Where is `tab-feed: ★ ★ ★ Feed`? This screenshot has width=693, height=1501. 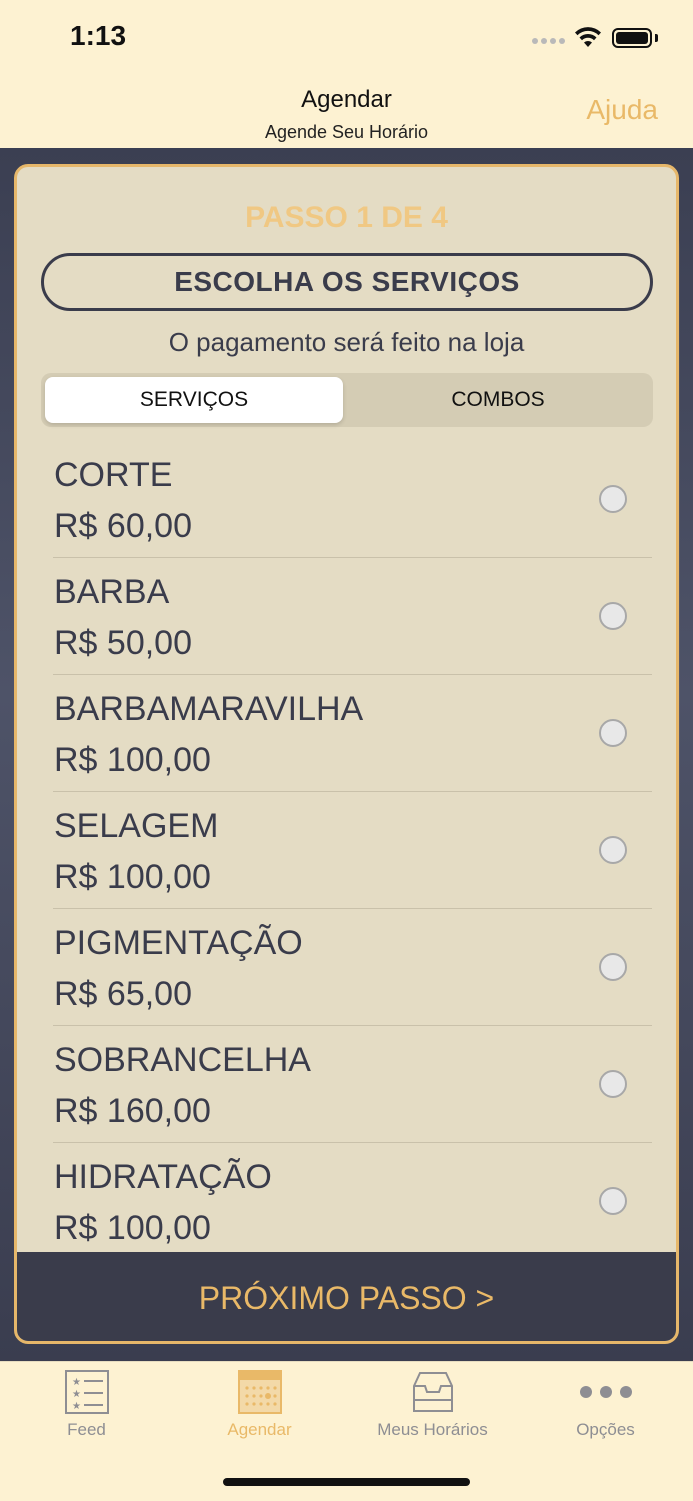 tab-feed: ★ ★ ★ Feed is located at coordinates (86, 1405).